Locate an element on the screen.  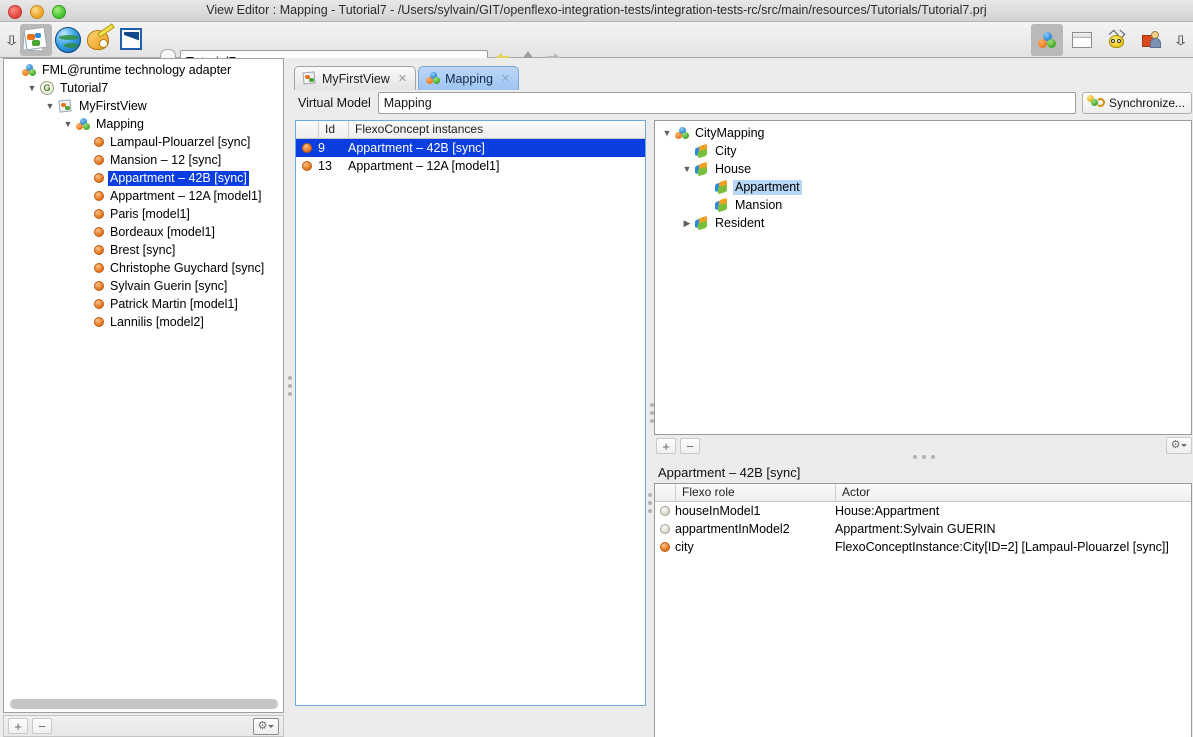
view-icon is located at coordinates (309, 78).